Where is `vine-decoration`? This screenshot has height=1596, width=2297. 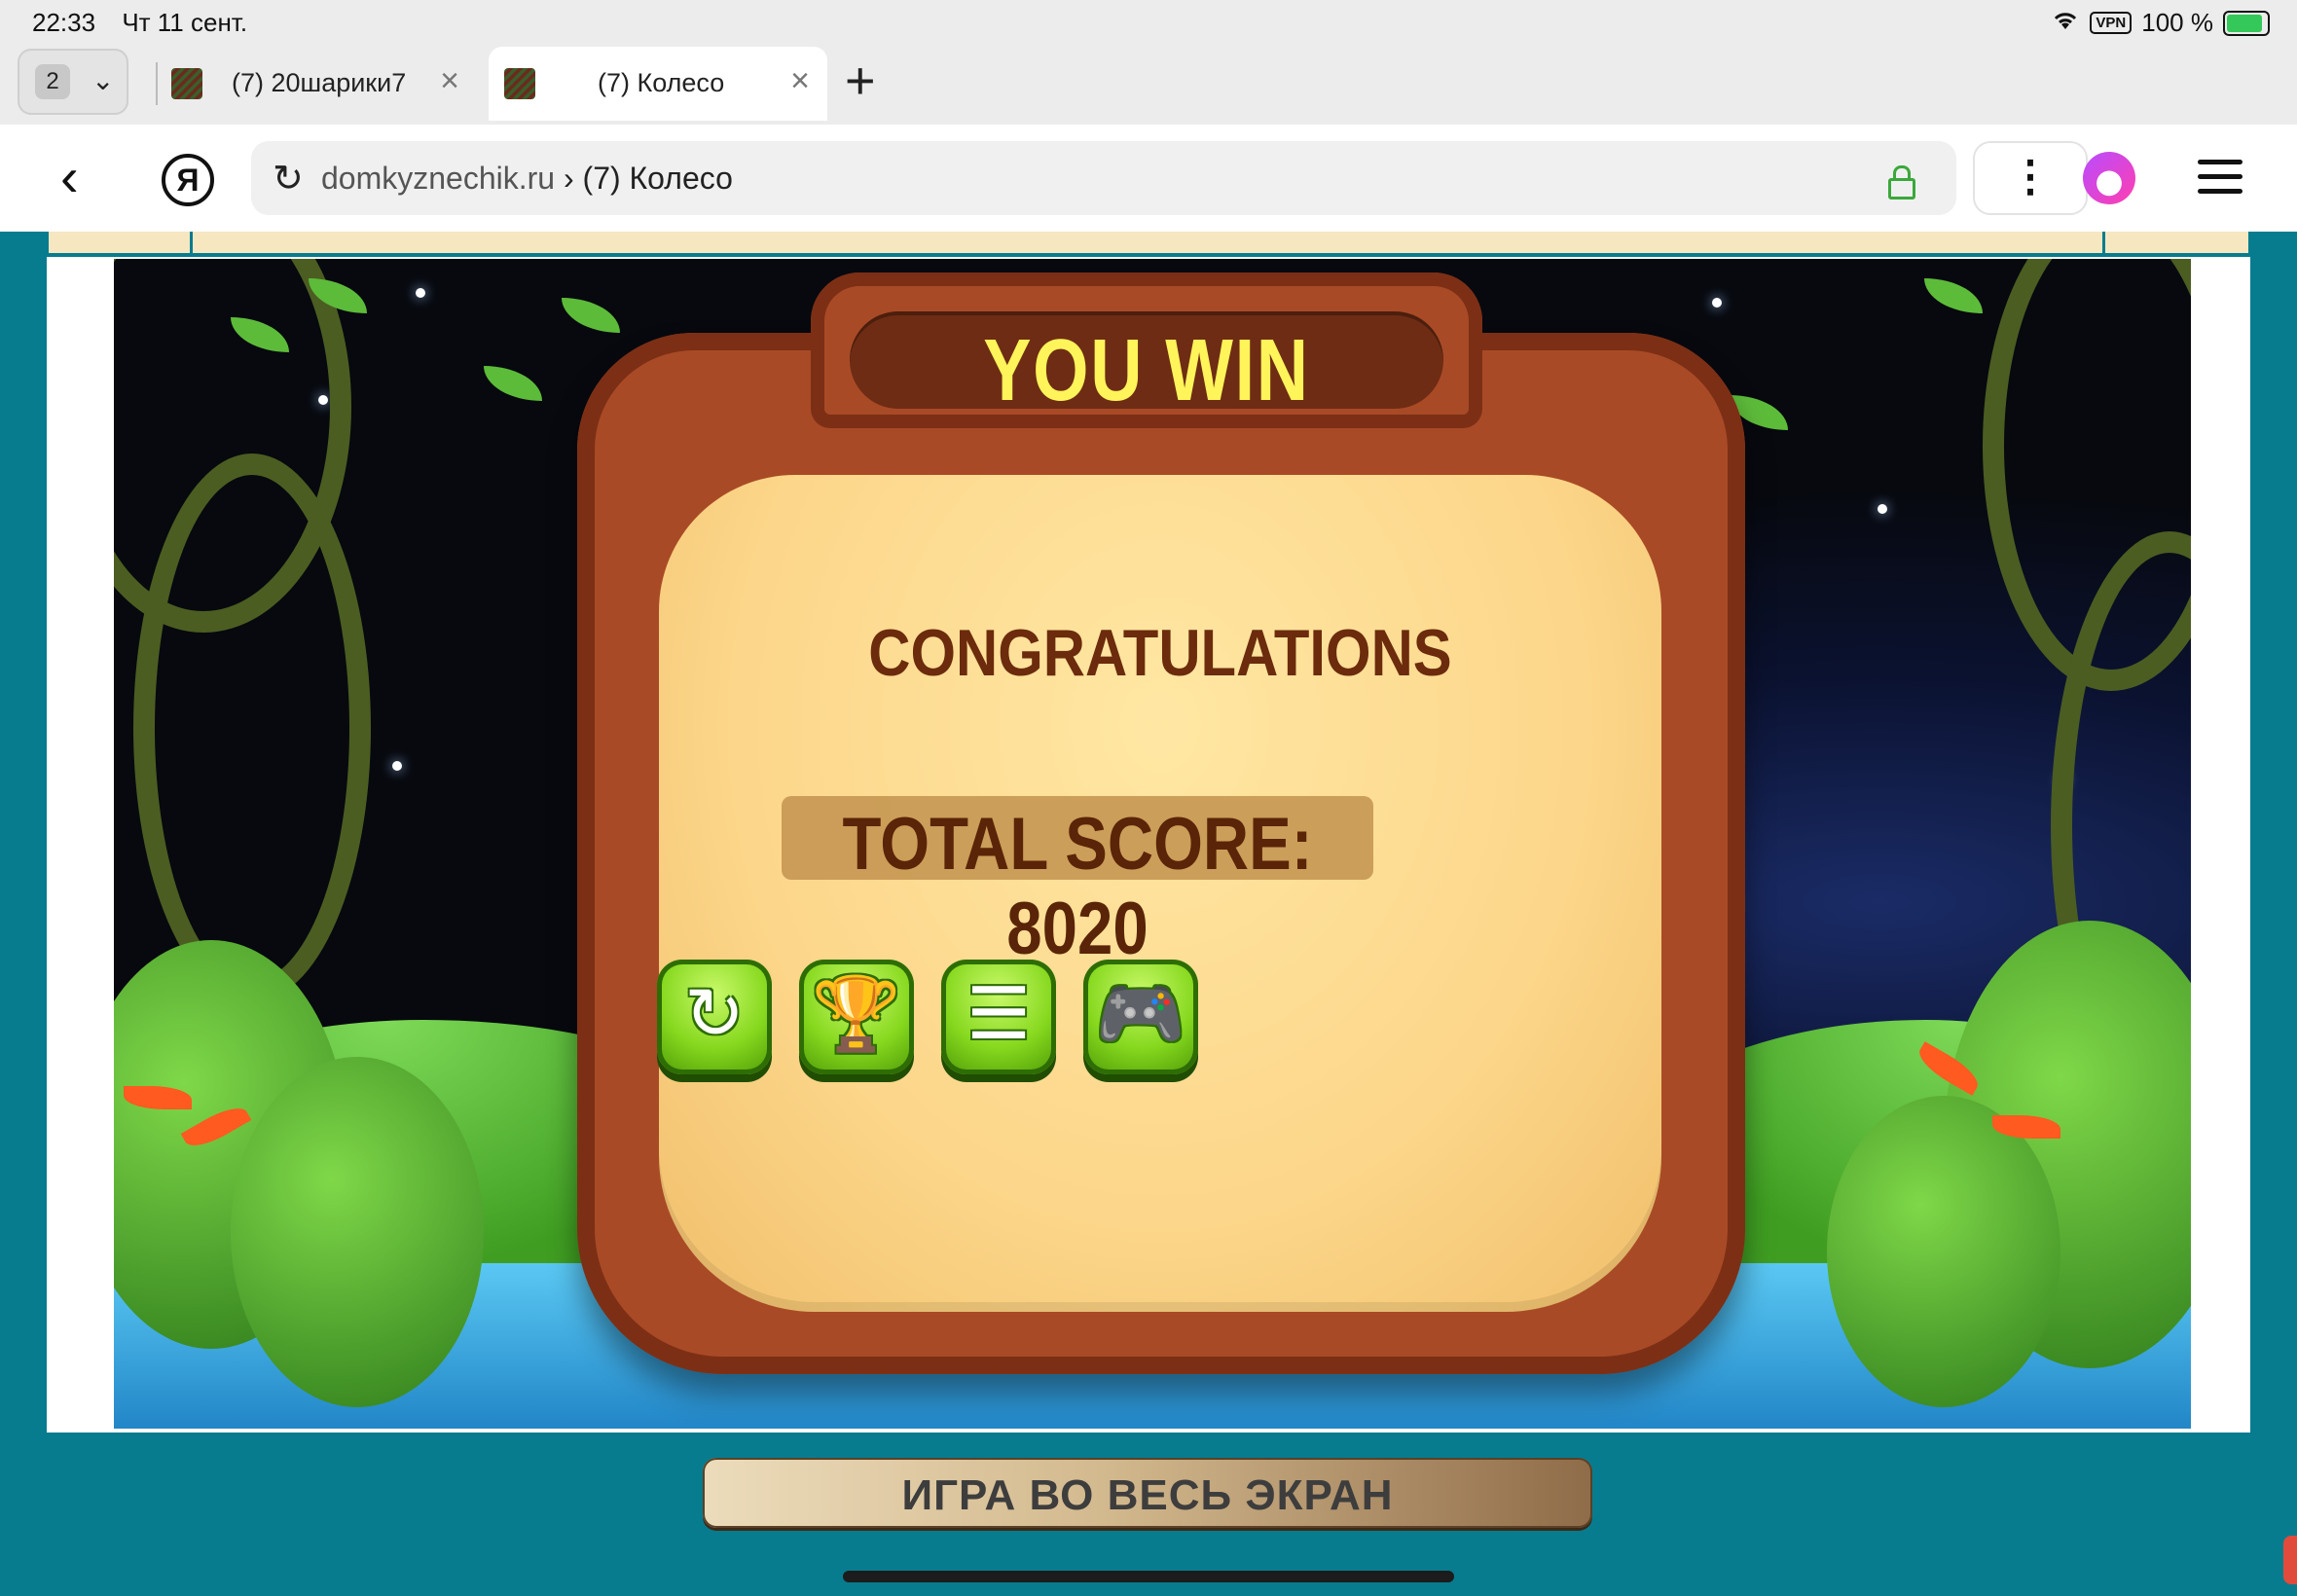 vine-decoration is located at coordinates (252, 728).